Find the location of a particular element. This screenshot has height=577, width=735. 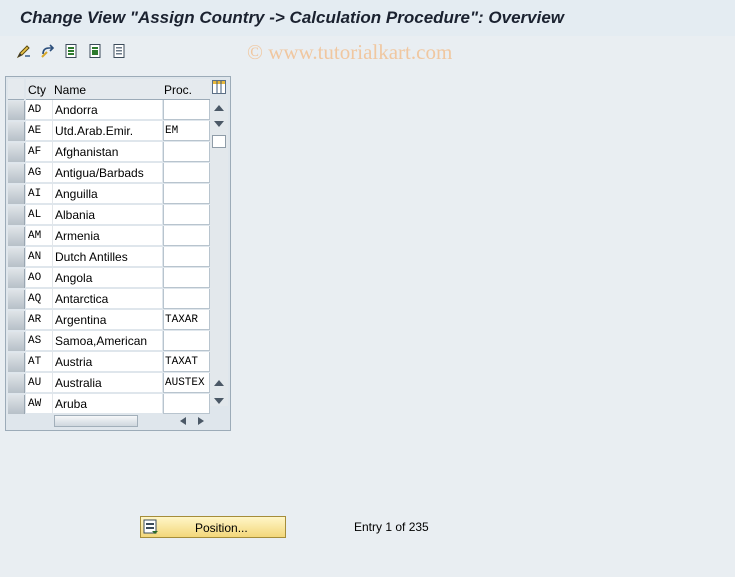

cell-cty: AS is located at coordinates (39, 341).